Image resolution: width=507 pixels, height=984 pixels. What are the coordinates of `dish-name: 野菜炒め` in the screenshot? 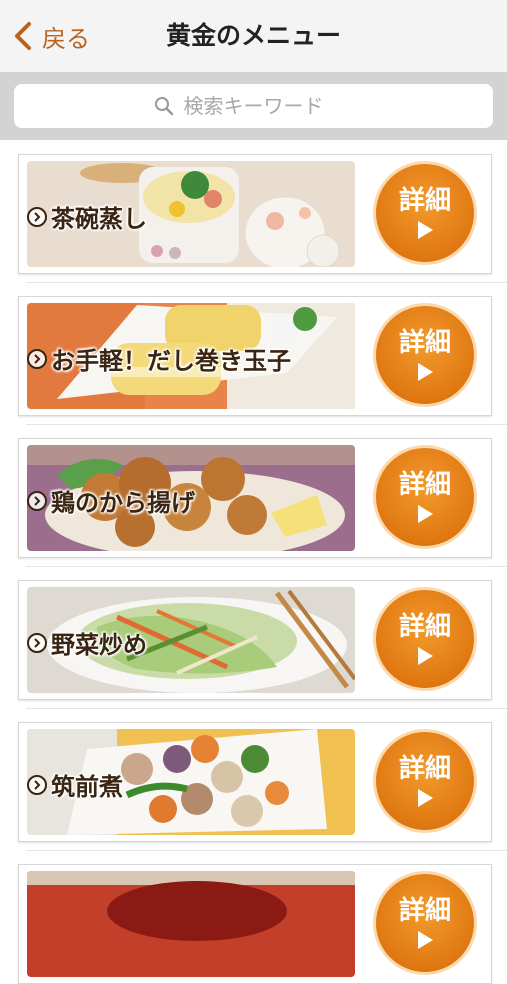 It's located at (87, 642).